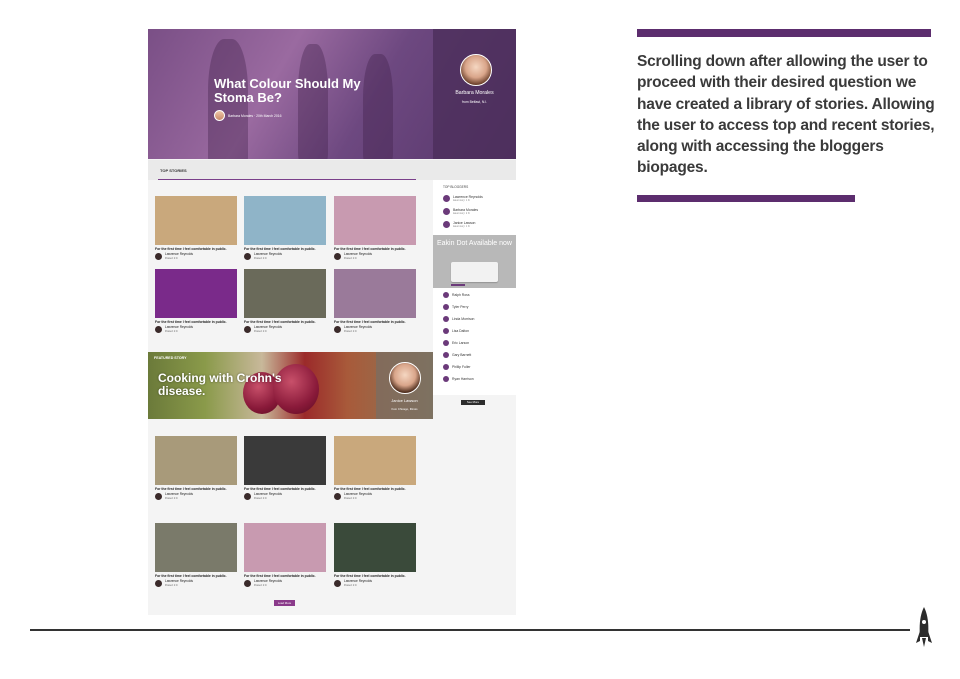 The image size is (960, 679). Describe the element at coordinates (456, 295) in the screenshot. I see `blogger-list-item: Ralph Ross` at that location.